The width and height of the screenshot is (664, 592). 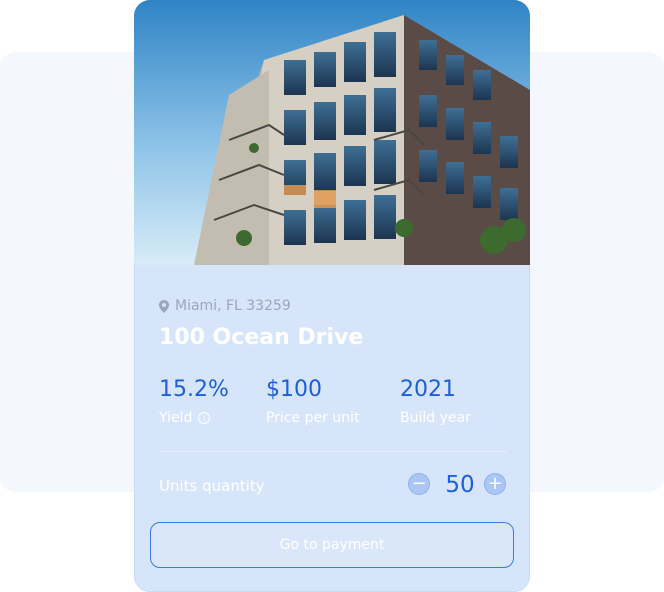 I want to click on location-text: Miami, FL 33259, so click(x=233, y=306).